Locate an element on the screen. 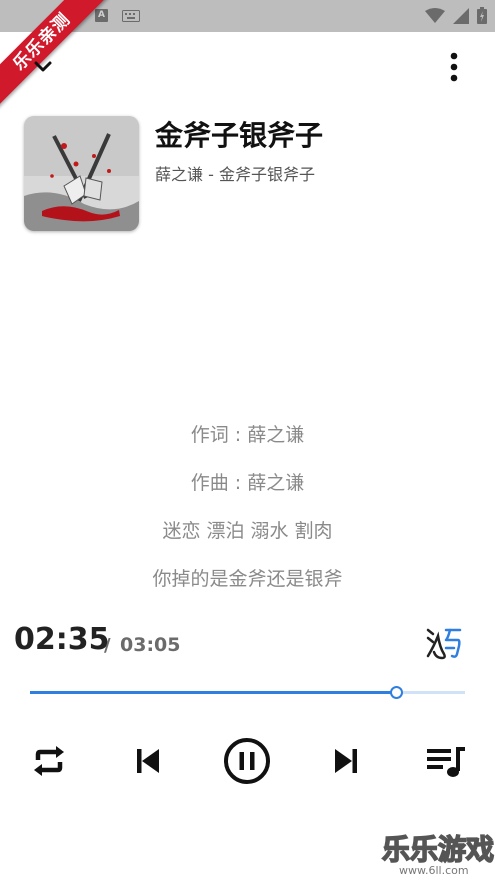 The height and width of the screenshot is (880, 495). next-button is located at coordinates (346, 761).